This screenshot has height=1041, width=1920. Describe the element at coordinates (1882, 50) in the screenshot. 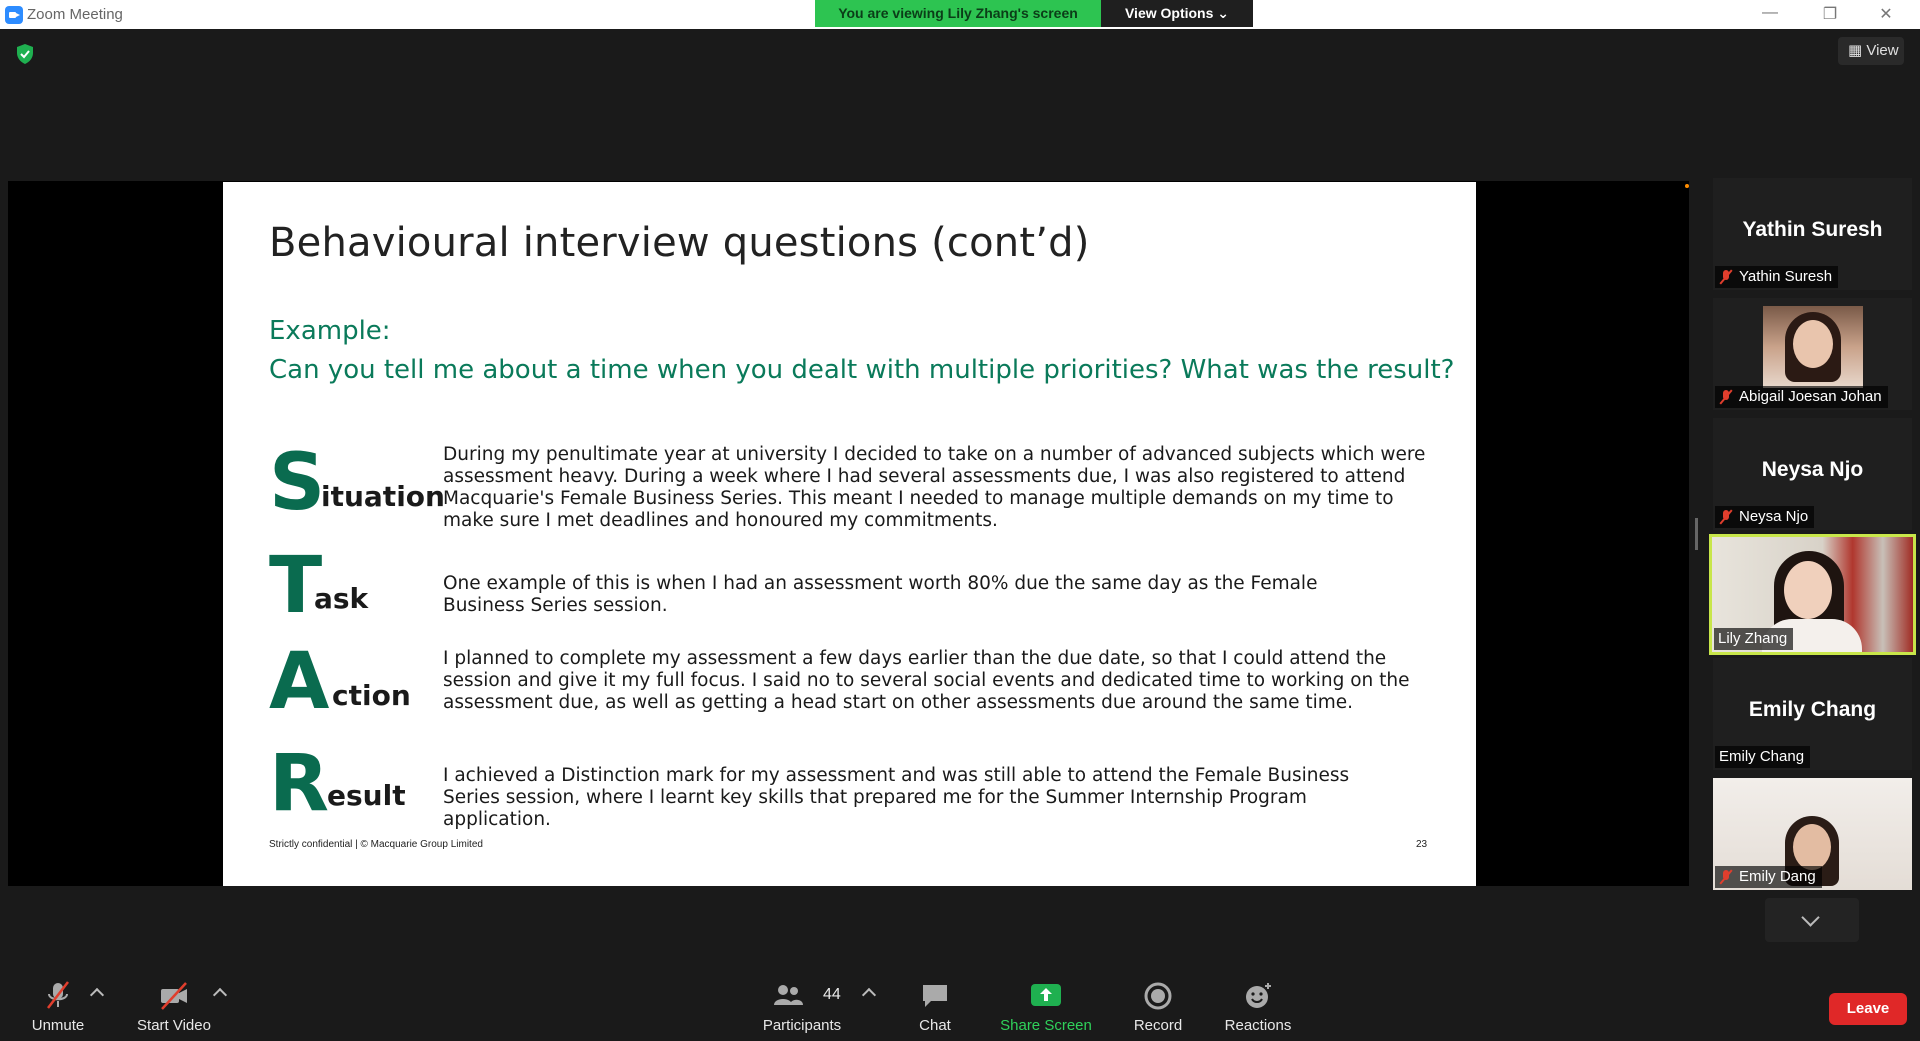

I see `view-label: View` at that location.